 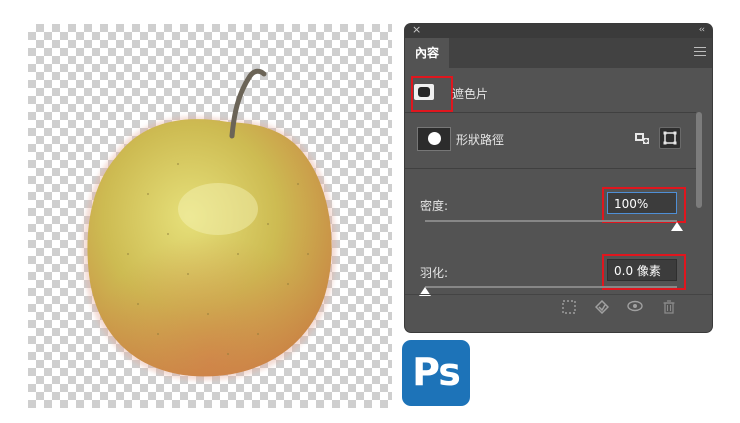 I want to click on feather-slider-track, so click(x=551, y=287).